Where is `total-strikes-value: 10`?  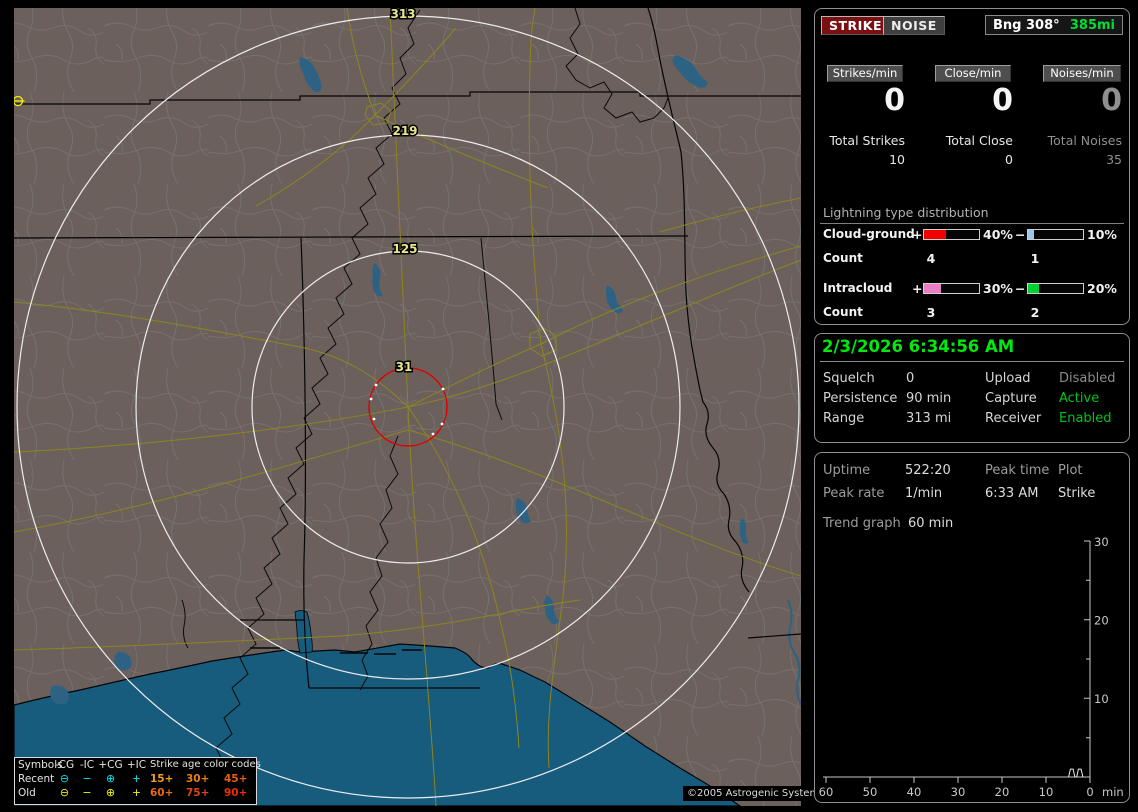 total-strikes-value: 10 is located at coordinates (897, 159).